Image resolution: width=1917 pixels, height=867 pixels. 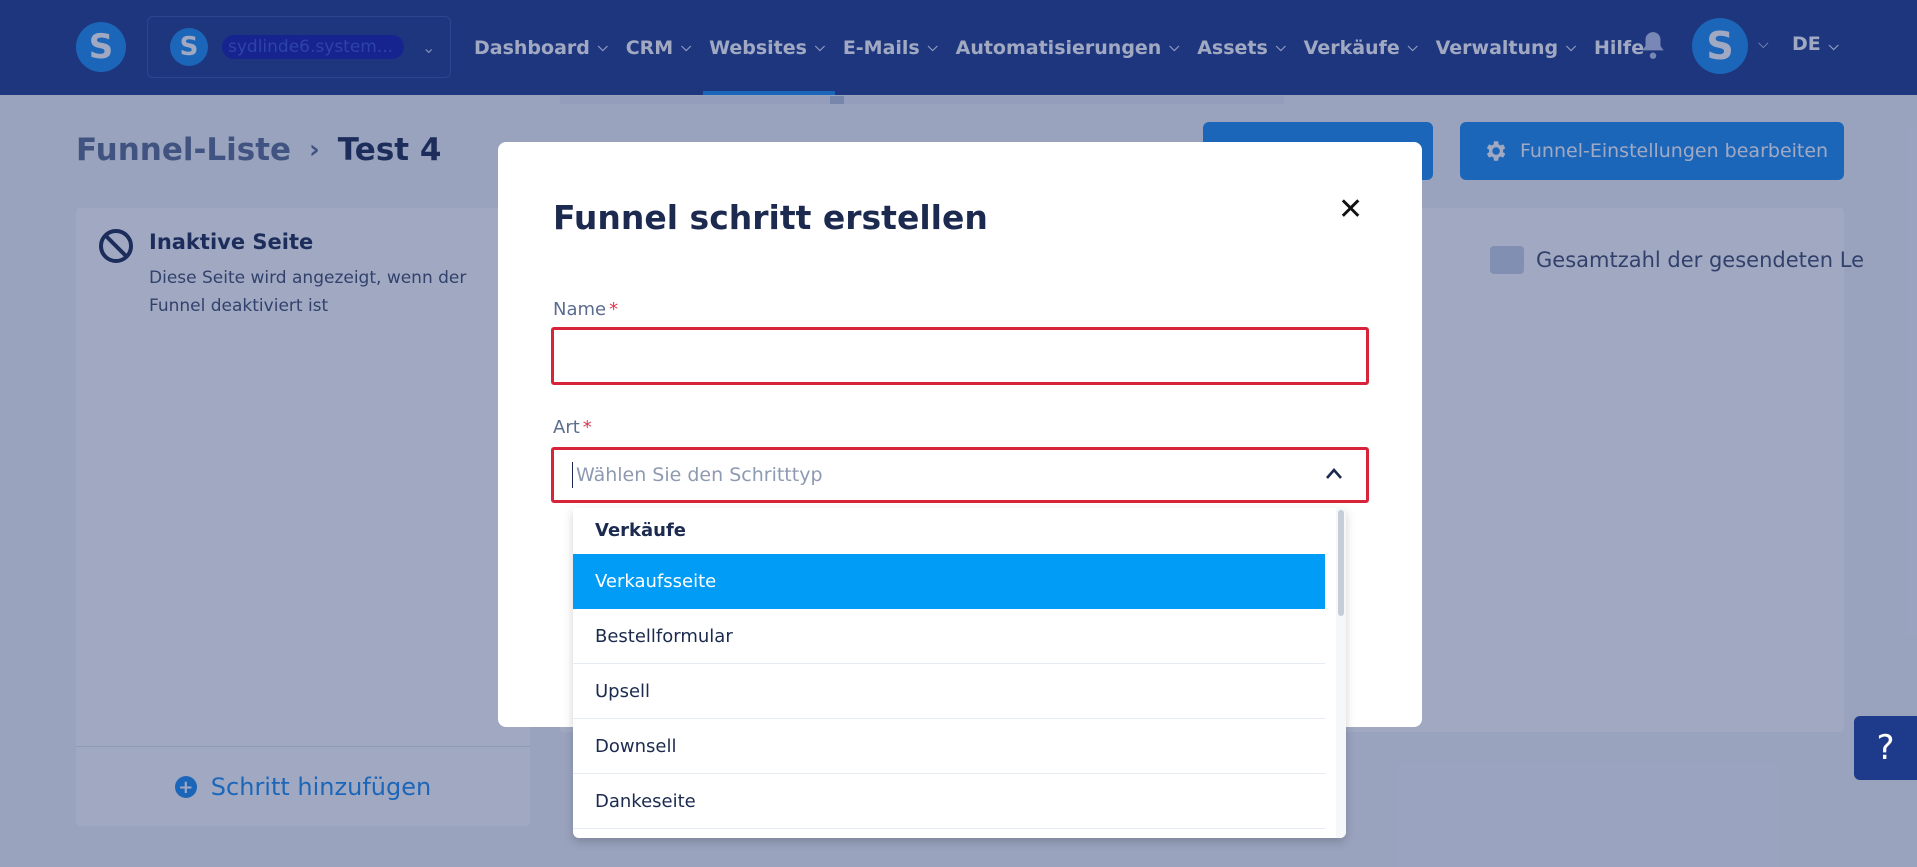 What do you see at coordinates (949, 691) in the screenshot?
I see `option-upsell: Upsell` at bounding box center [949, 691].